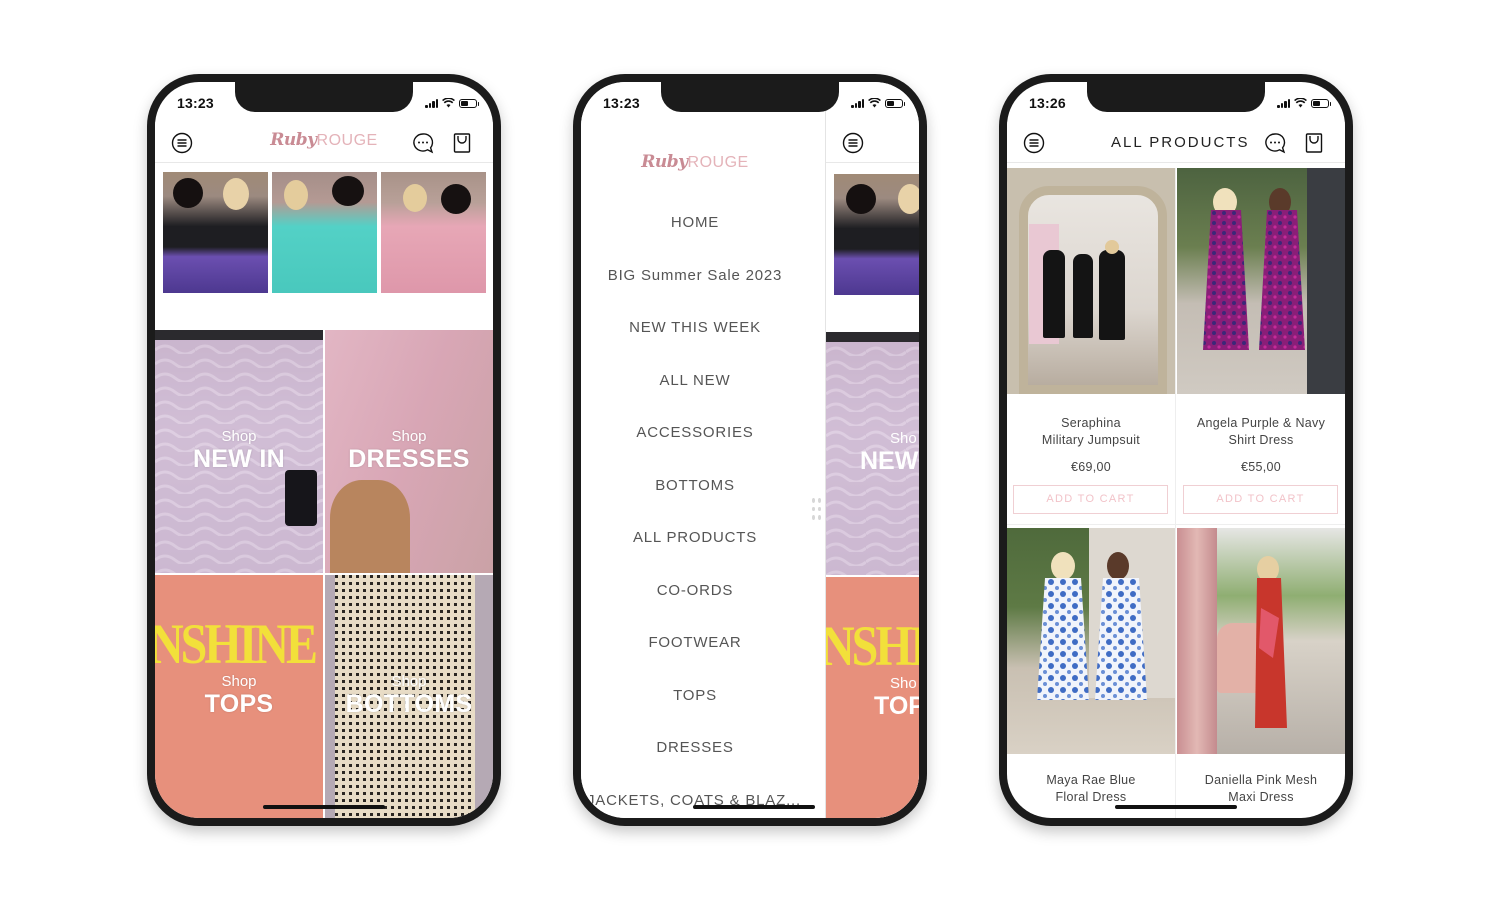  I want to click on page-title: ALL PRODUCTS, so click(1180, 142).